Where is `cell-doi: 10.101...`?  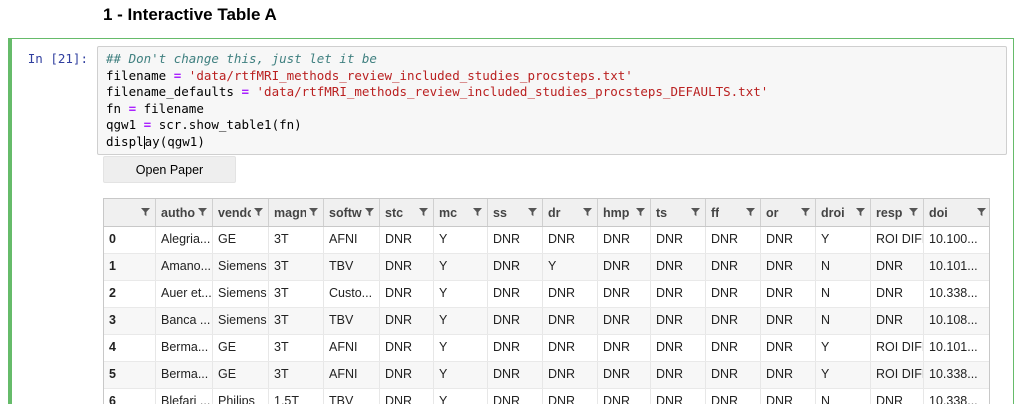
cell-doi: 10.101... is located at coordinates (953, 266).